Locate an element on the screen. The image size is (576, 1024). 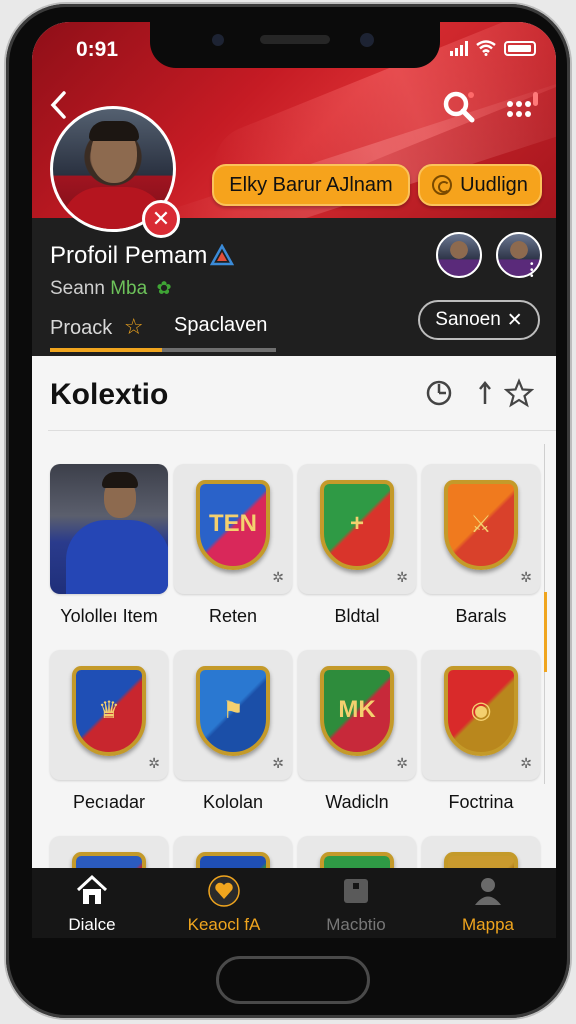
collection-item-label: Bldtal is located at coordinates (357, 616).